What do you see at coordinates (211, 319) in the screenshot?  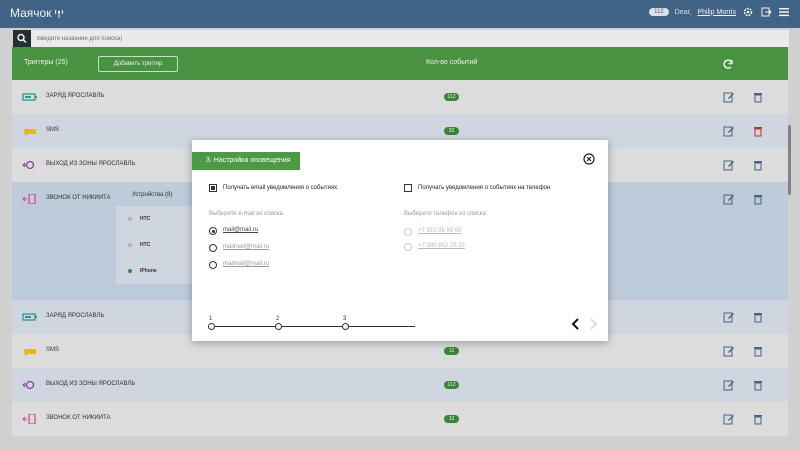 I see `step-number: 1` at bounding box center [211, 319].